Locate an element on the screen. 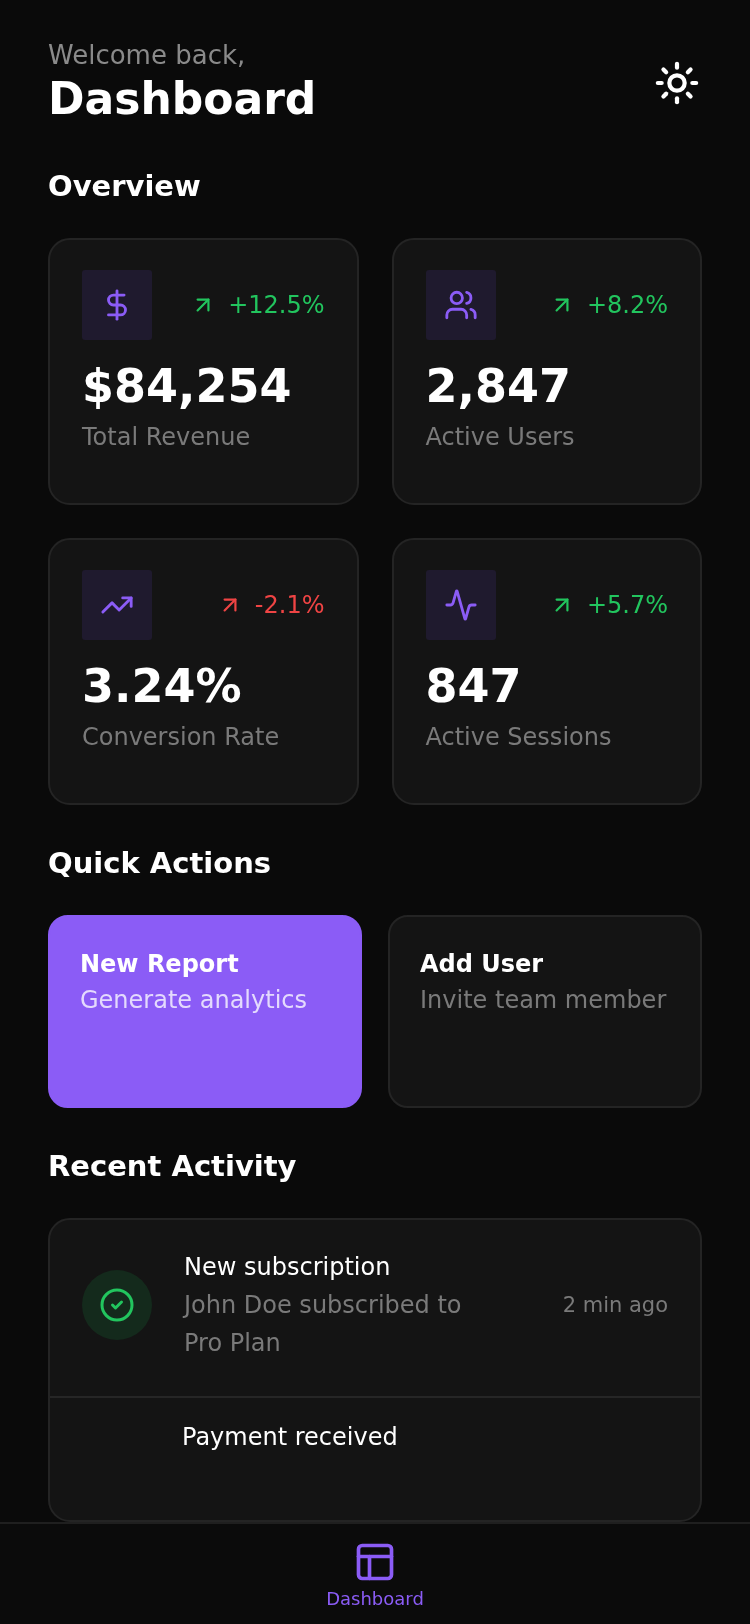  trend-value: +5.7% is located at coordinates (627, 605).